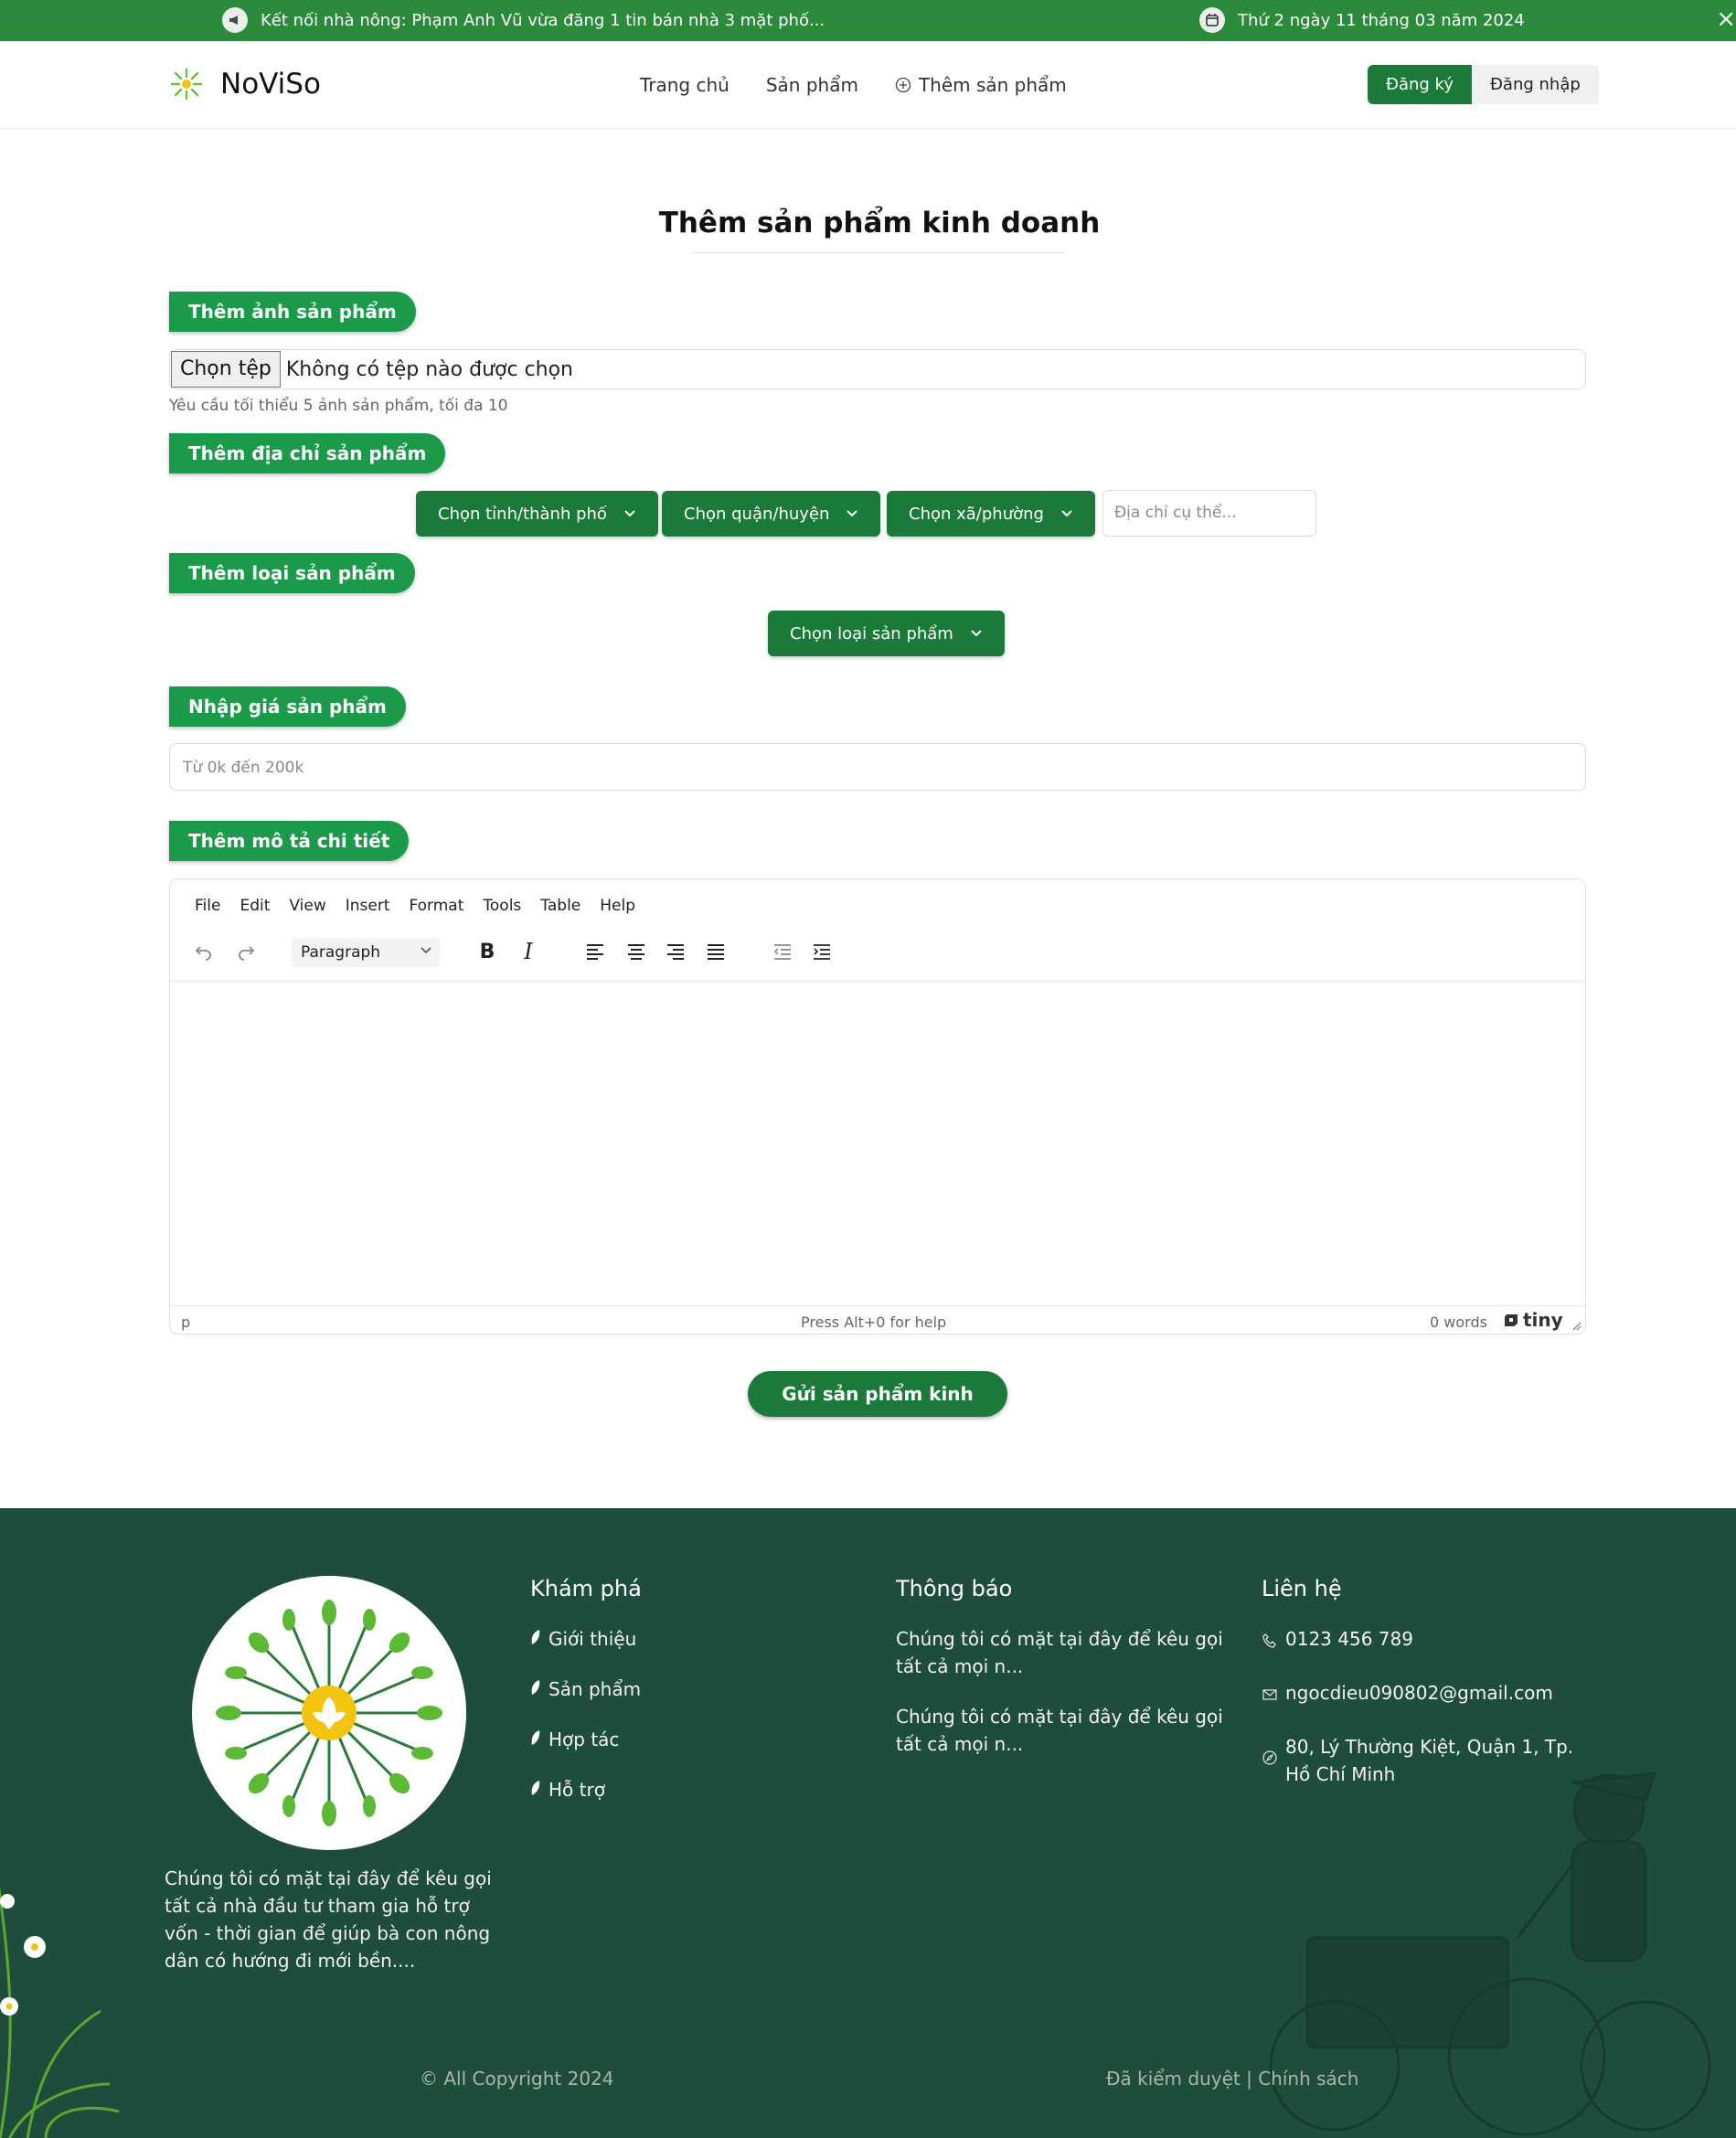  Describe the element at coordinates (877, 252) in the screenshot. I see `title-underline` at that location.